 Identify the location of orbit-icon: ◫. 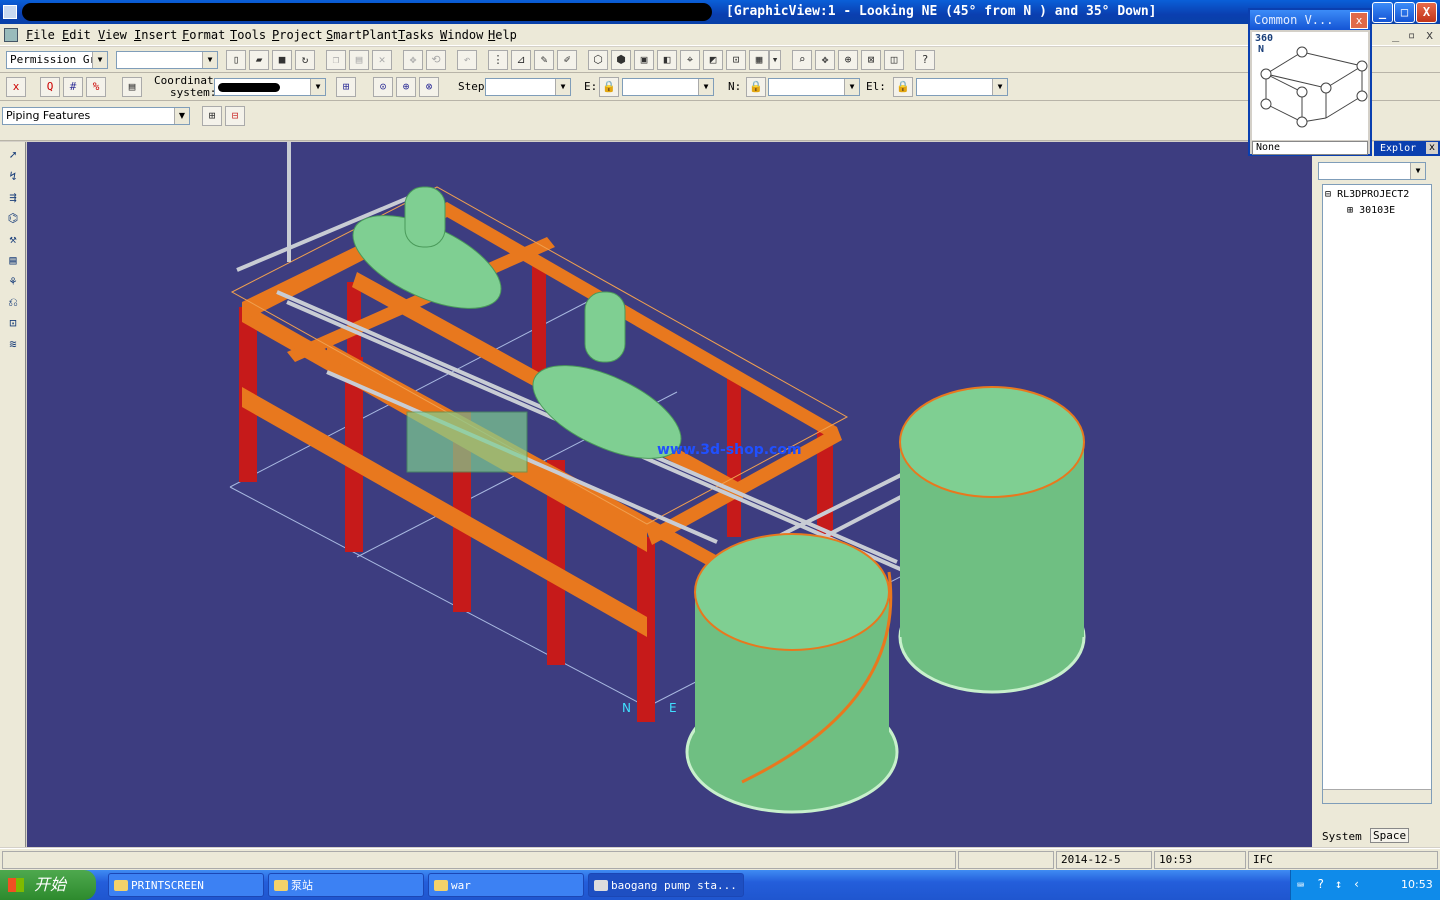
(894, 60).